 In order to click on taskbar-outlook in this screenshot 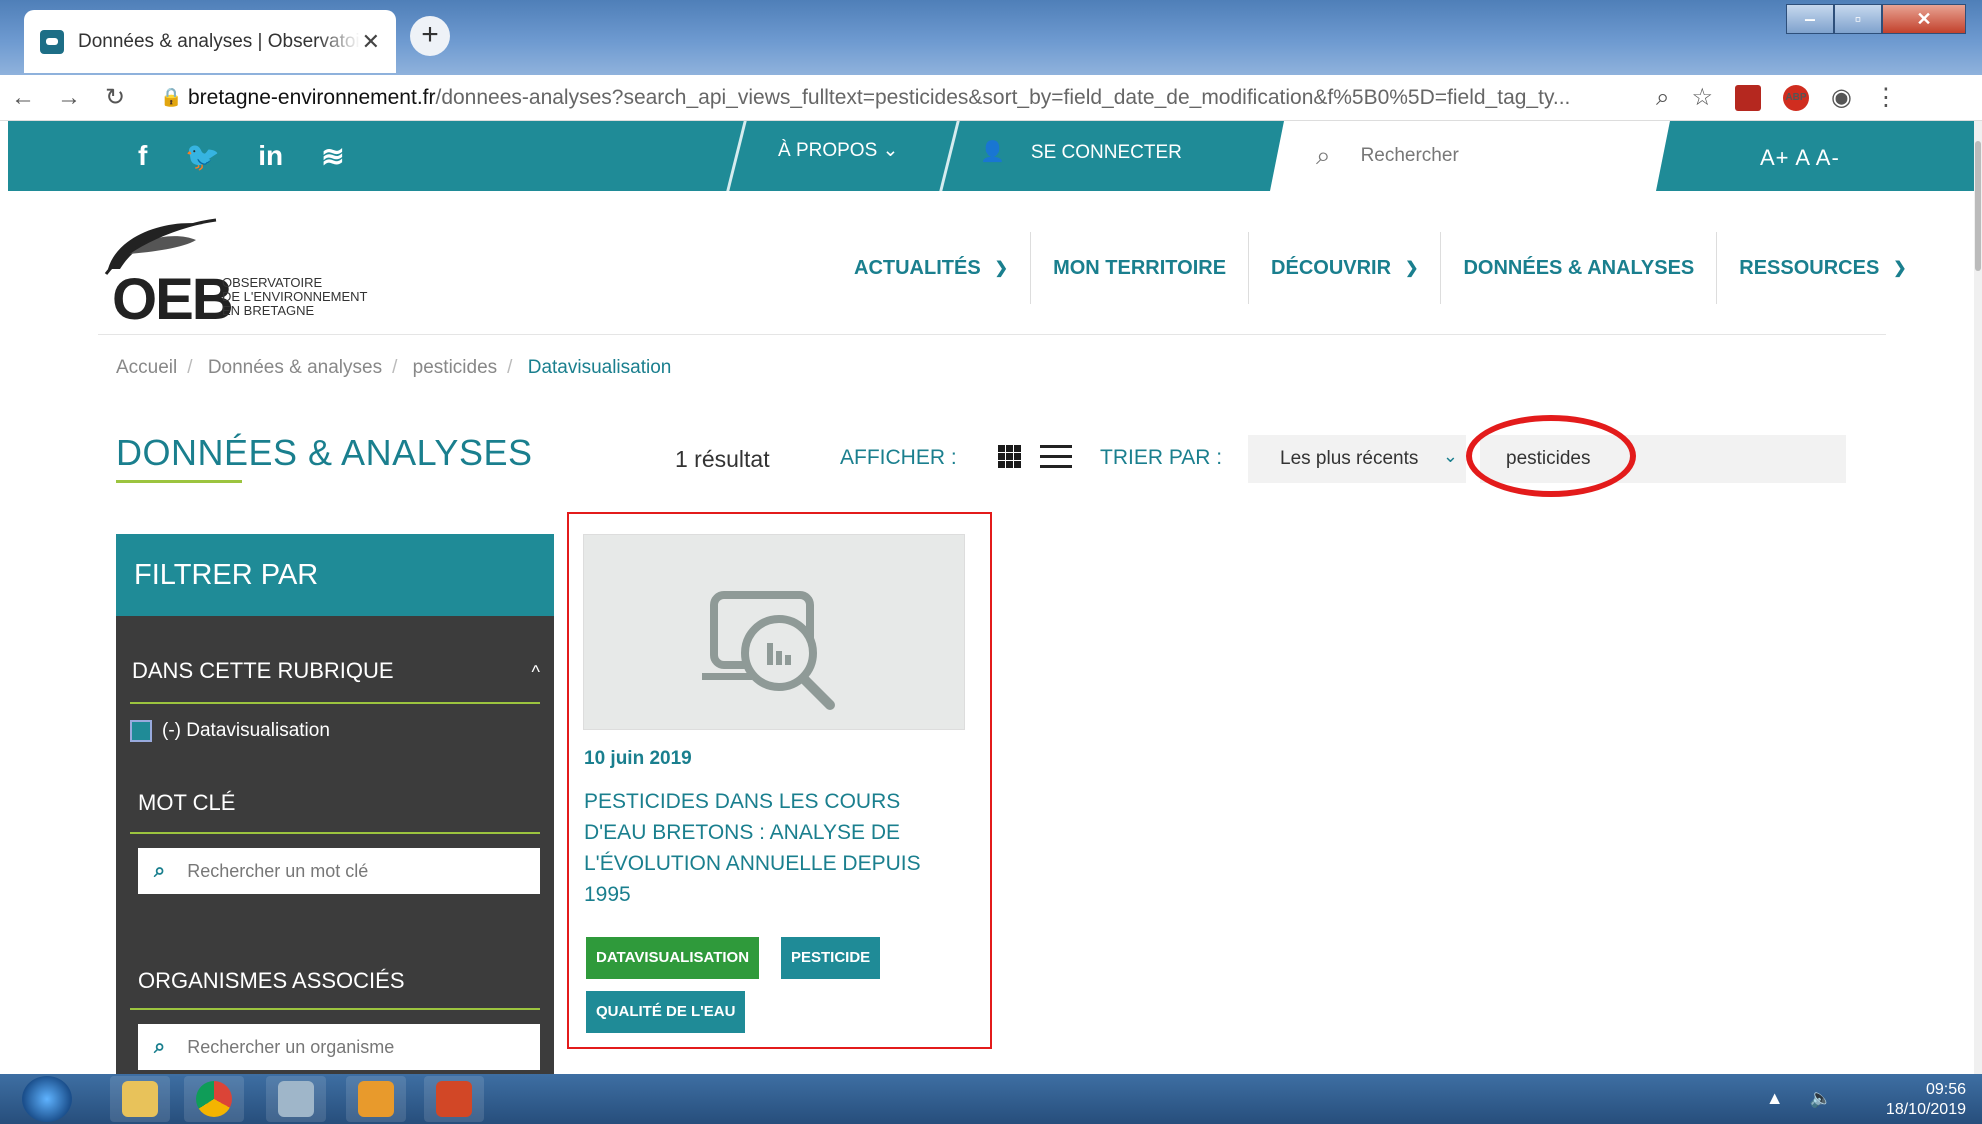, I will do `click(376, 1099)`.